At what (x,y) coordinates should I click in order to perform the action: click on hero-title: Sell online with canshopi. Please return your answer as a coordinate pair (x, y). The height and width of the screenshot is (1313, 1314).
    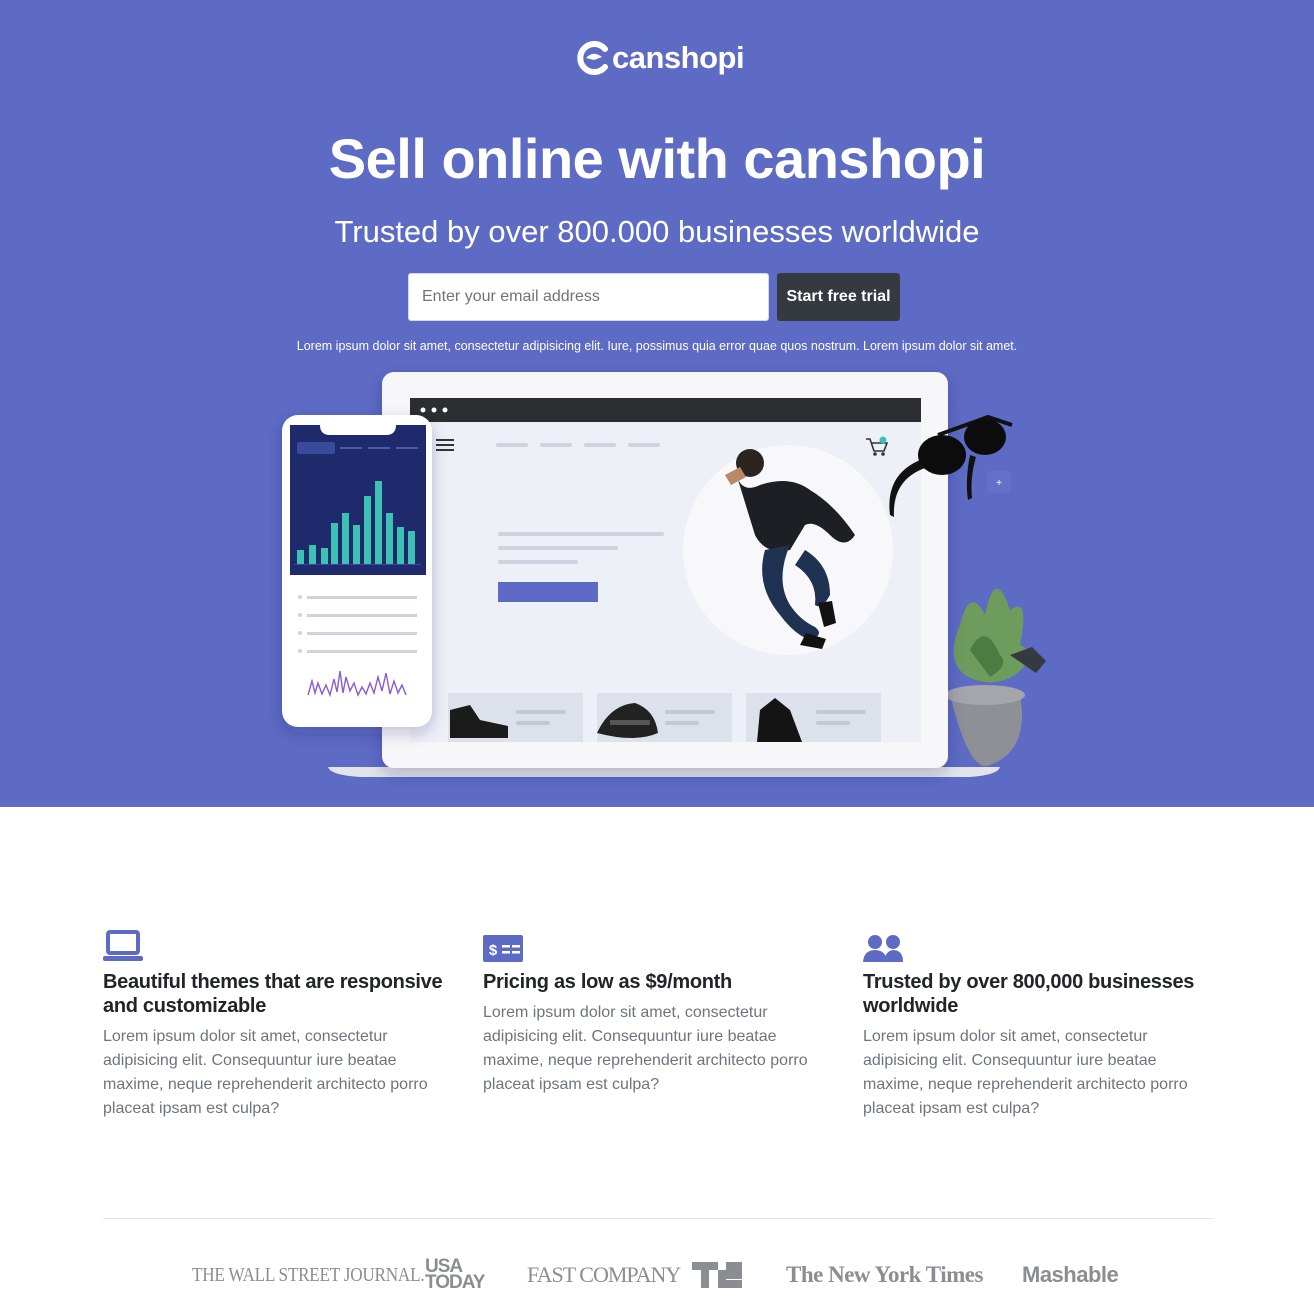
    Looking at the image, I should click on (657, 158).